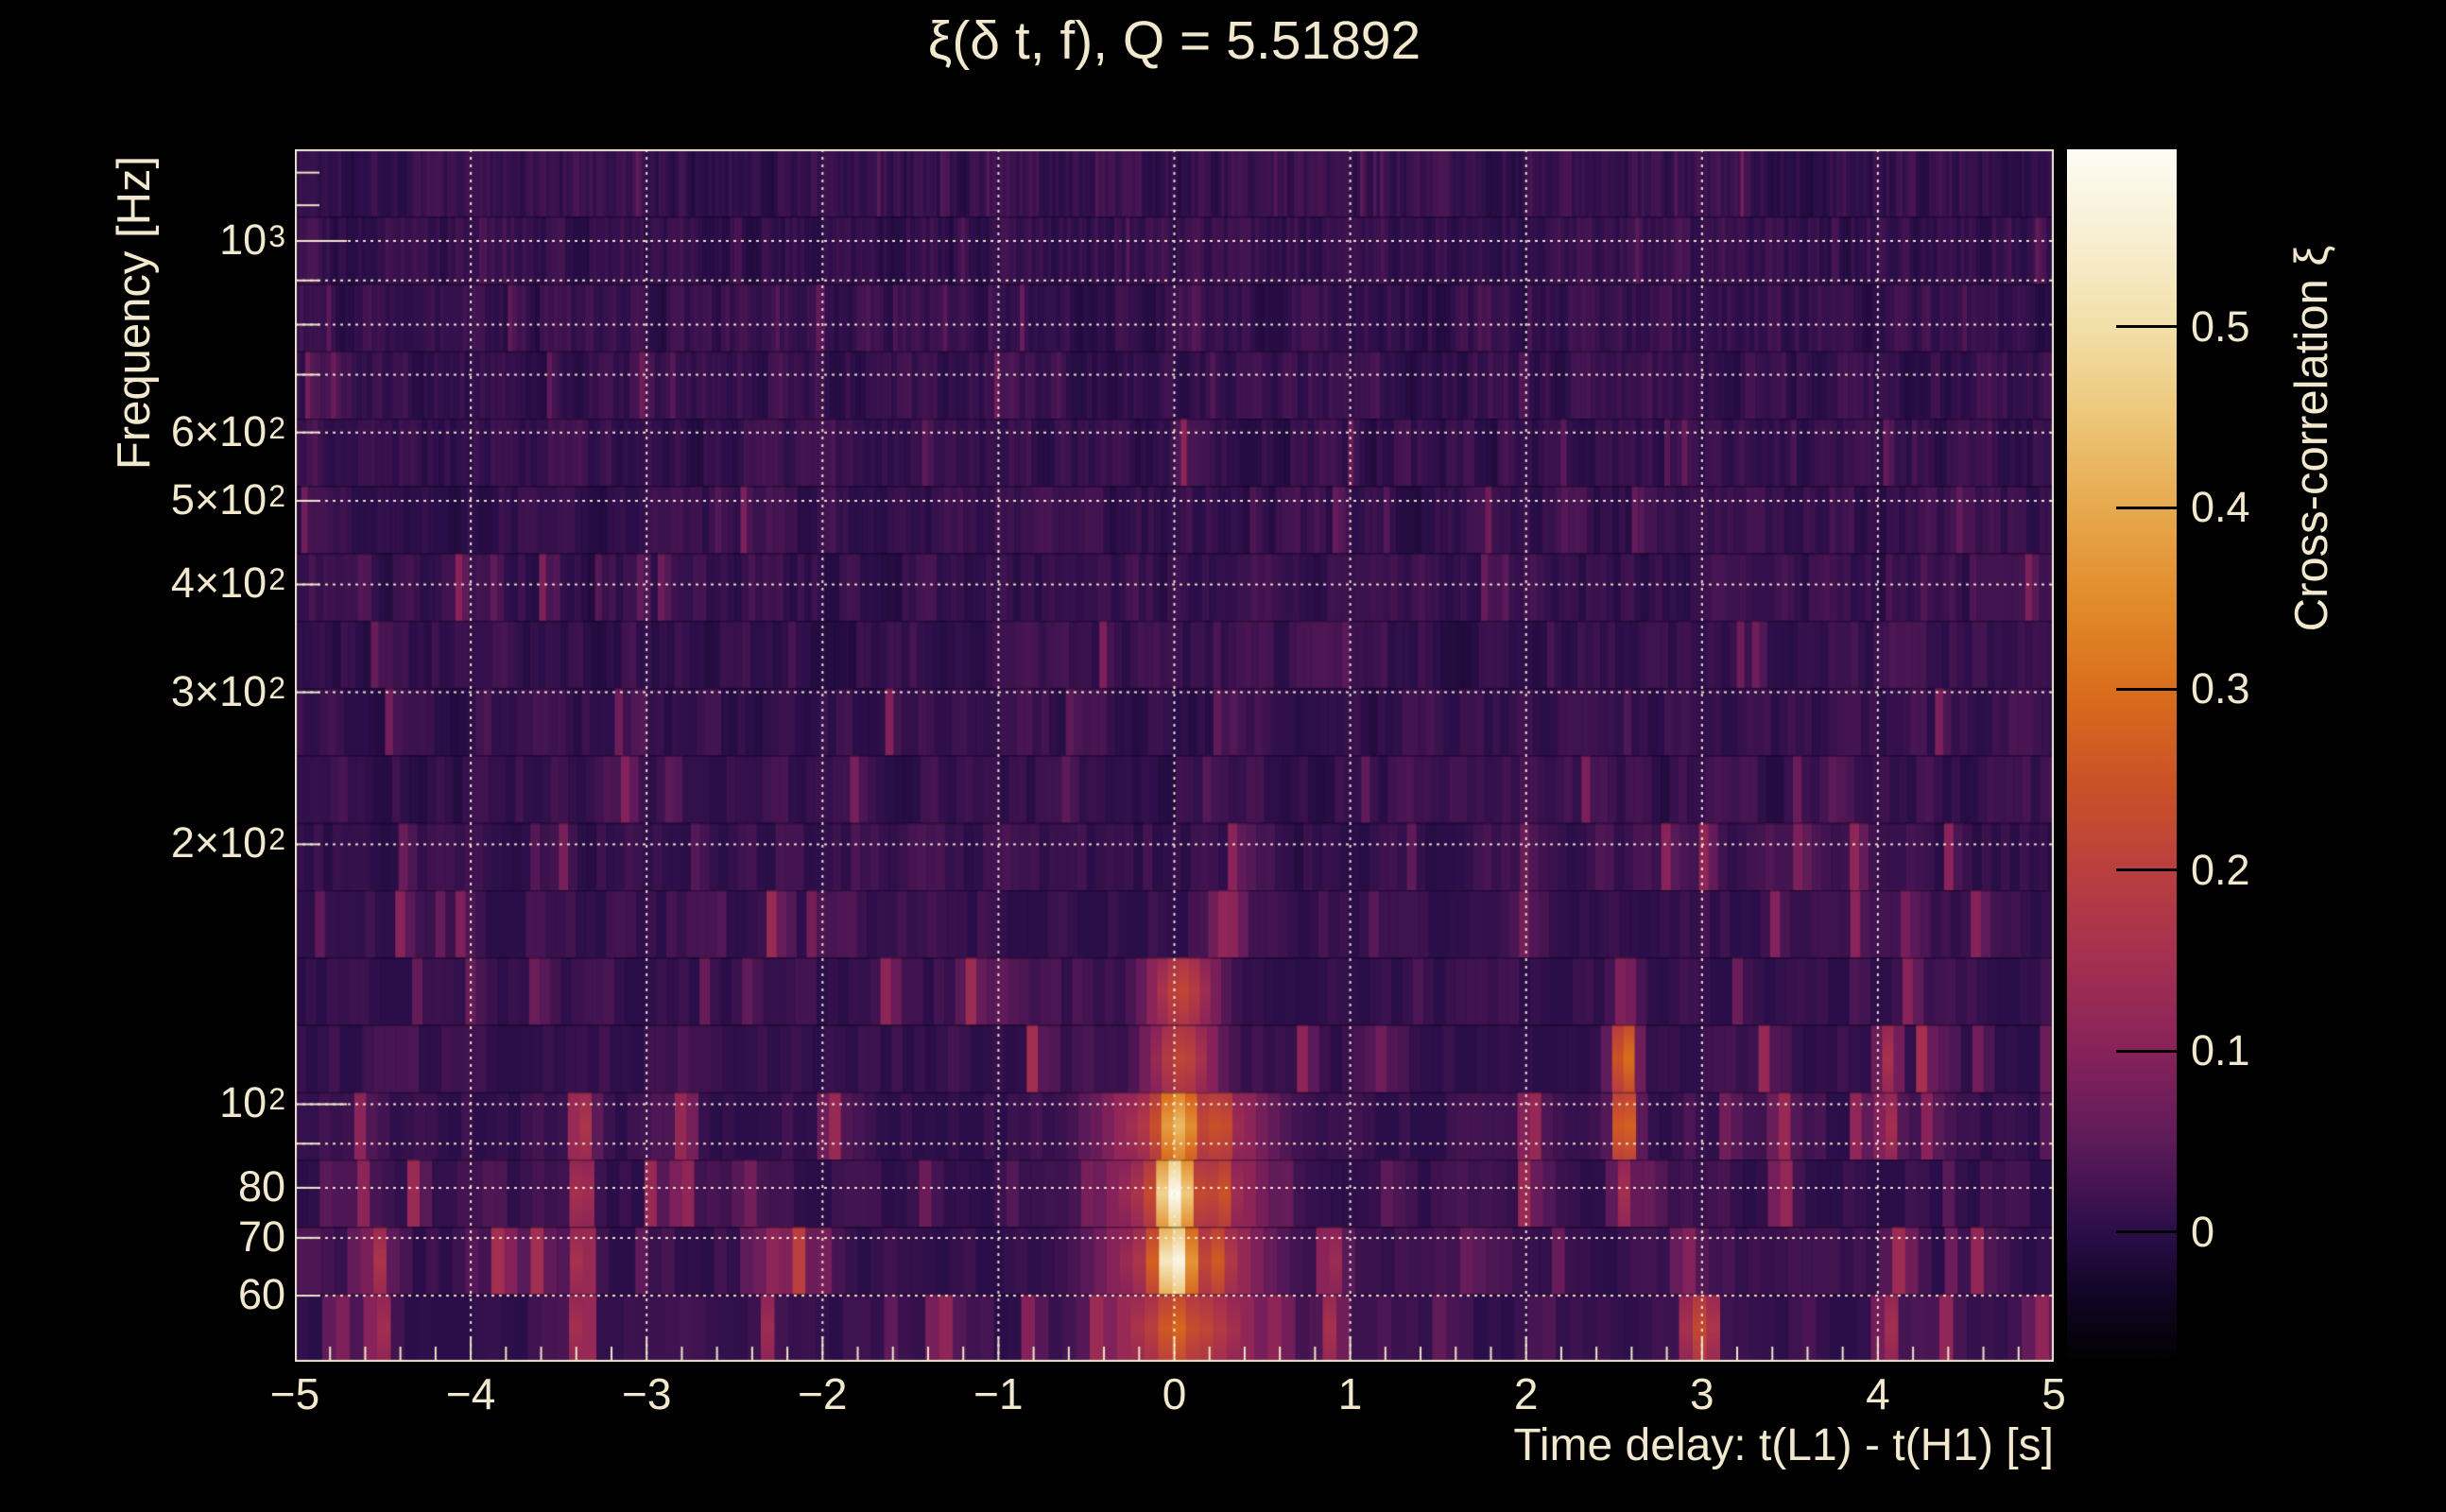 This screenshot has height=1512, width=2446. I want to click on colorbar-tick-label: 0, so click(2203, 1231).